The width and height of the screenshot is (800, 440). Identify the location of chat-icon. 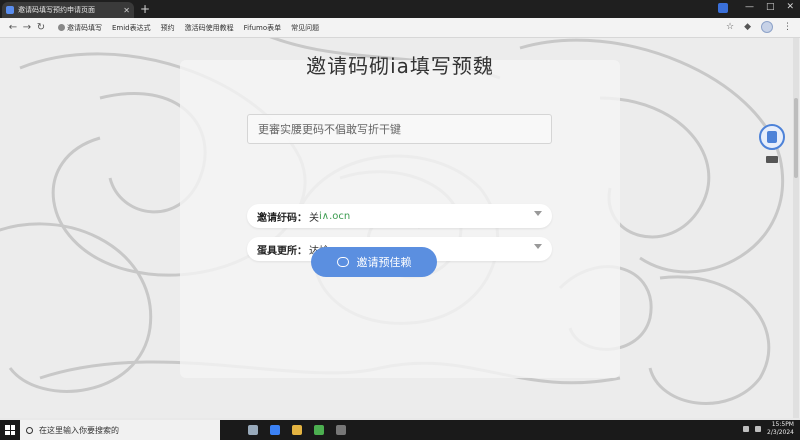
(342, 262).